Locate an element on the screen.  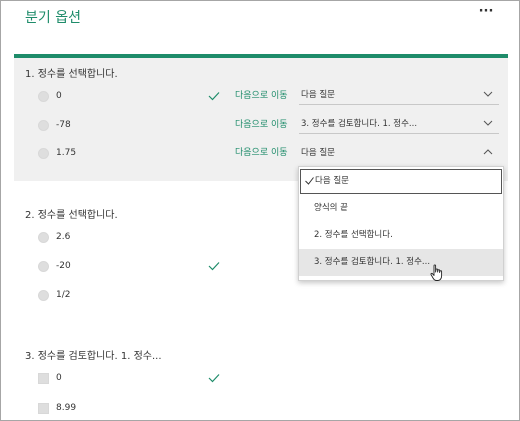
option-label: 2.6 is located at coordinates (63, 237).